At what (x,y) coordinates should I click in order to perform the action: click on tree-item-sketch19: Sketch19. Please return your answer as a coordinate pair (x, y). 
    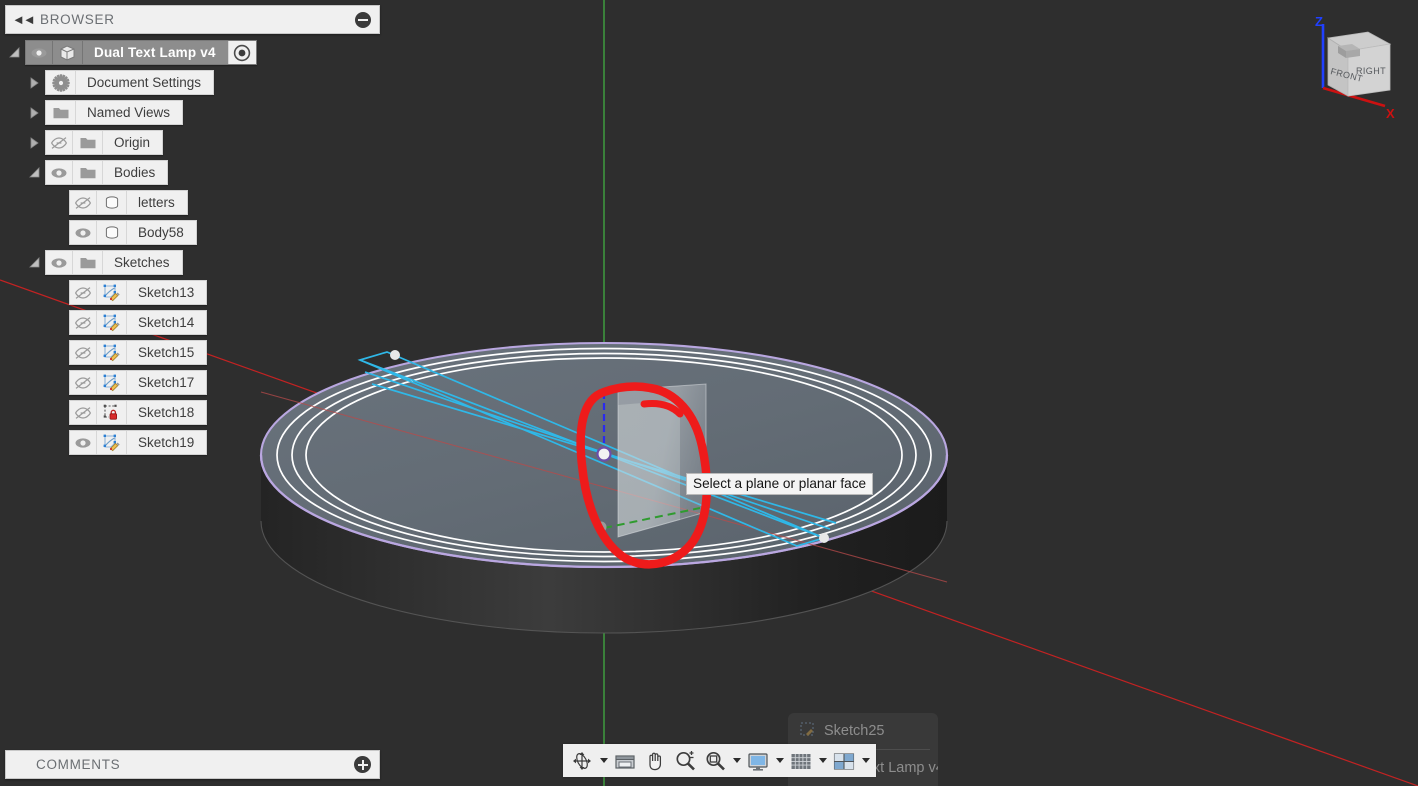
    Looking at the image, I should click on (138, 442).